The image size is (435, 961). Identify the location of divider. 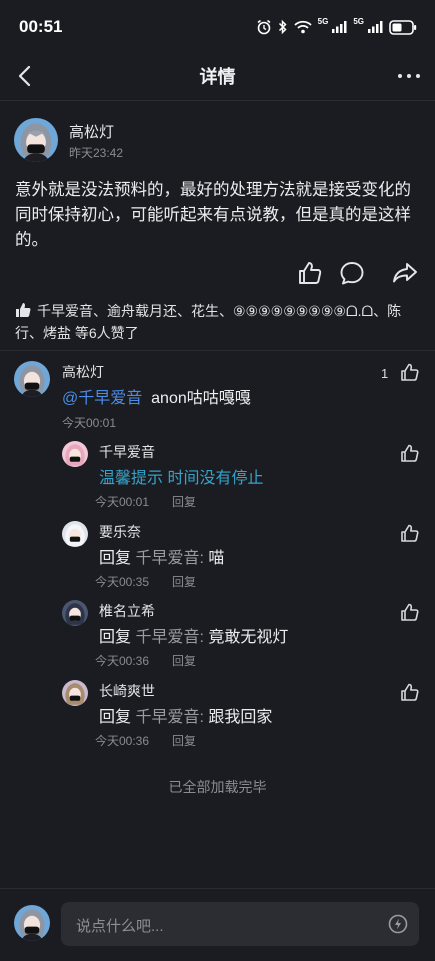
(217, 350).